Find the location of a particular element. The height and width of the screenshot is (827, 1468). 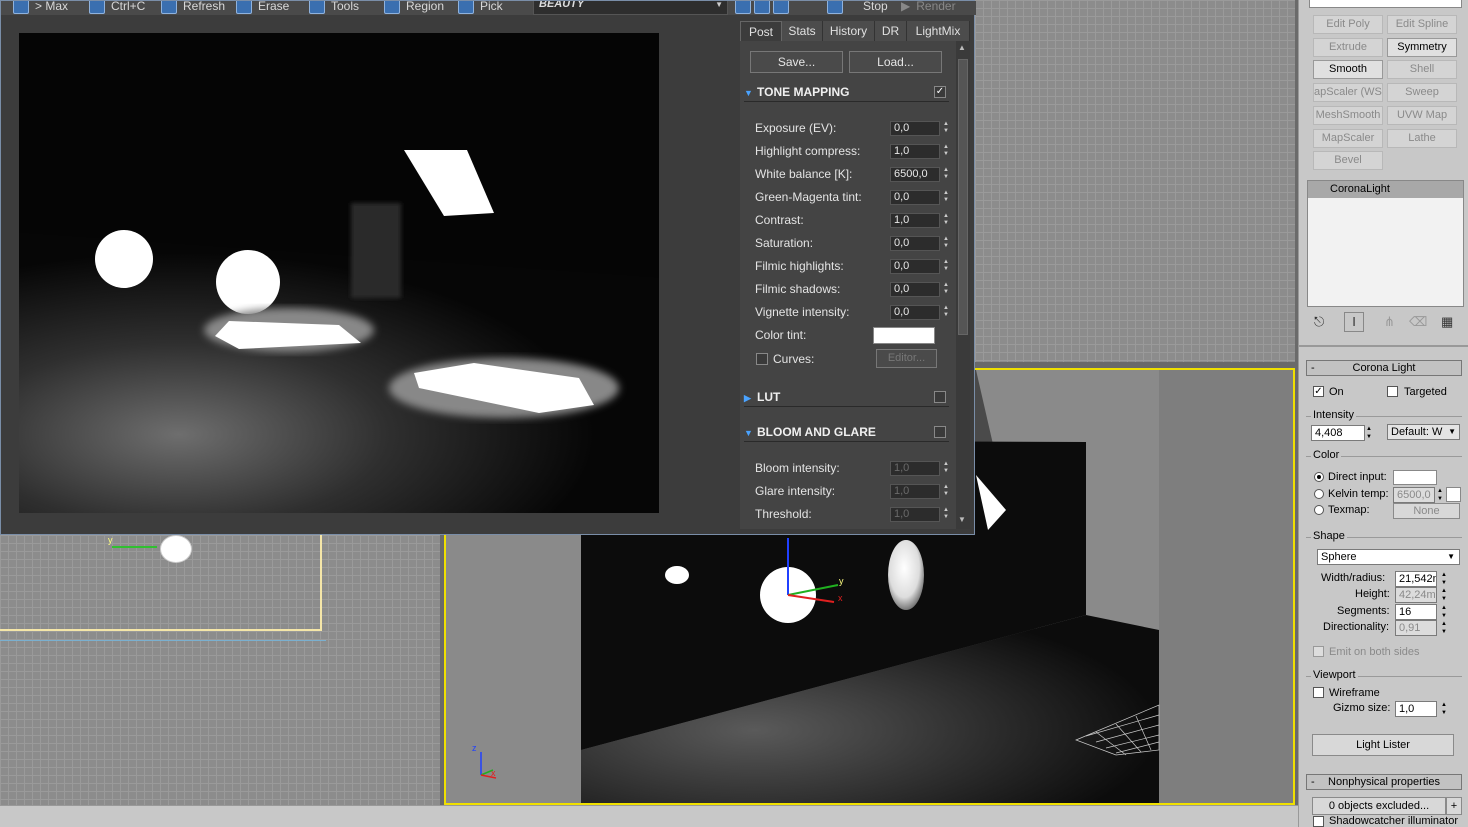

directionality-input: 0,91 is located at coordinates (1416, 628).